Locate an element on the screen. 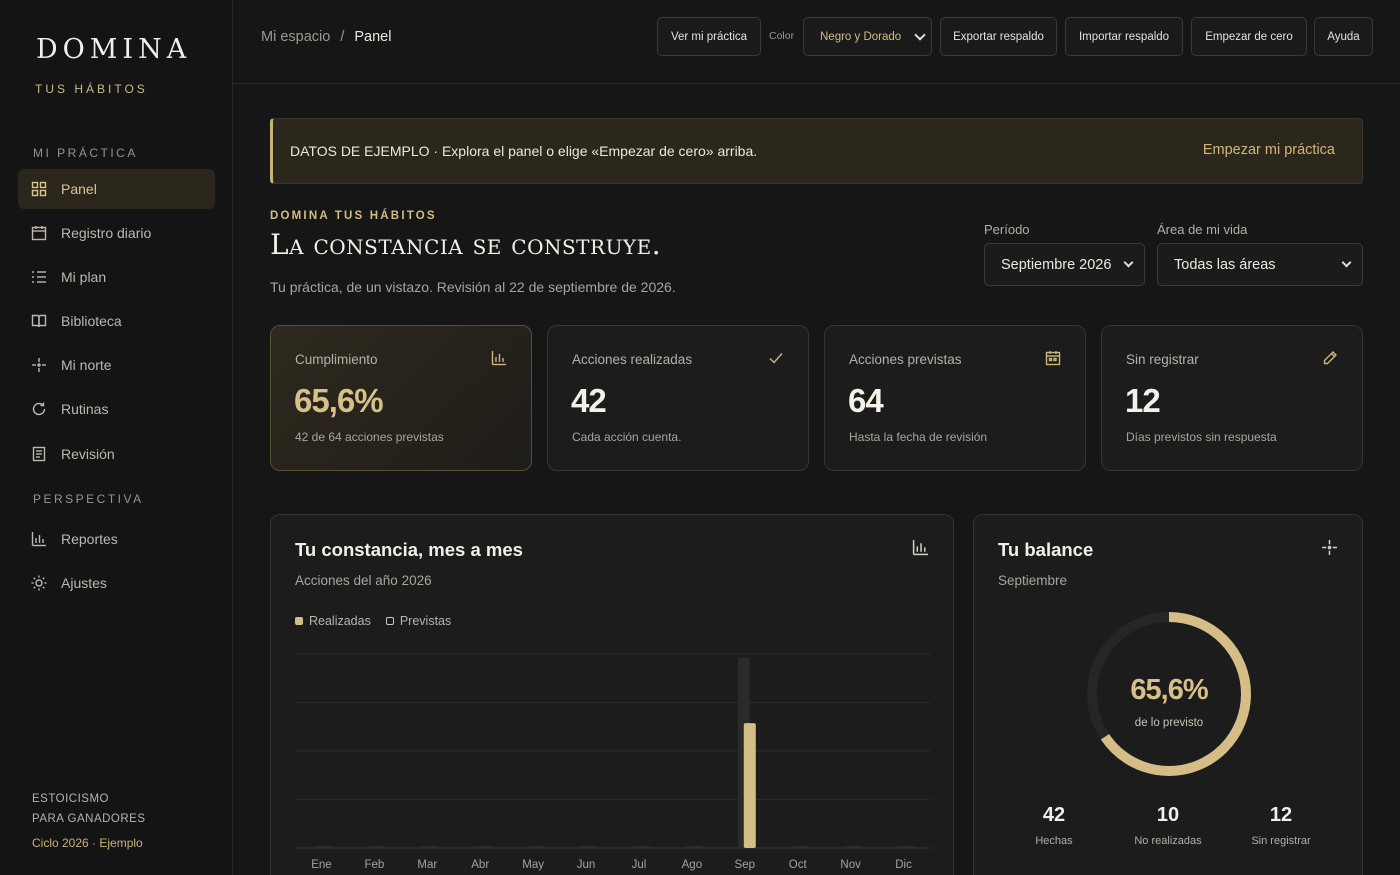 Image resolution: width=1400 pixels, height=875 pixels. stat-value: 42 is located at coordinates (1054, 815).